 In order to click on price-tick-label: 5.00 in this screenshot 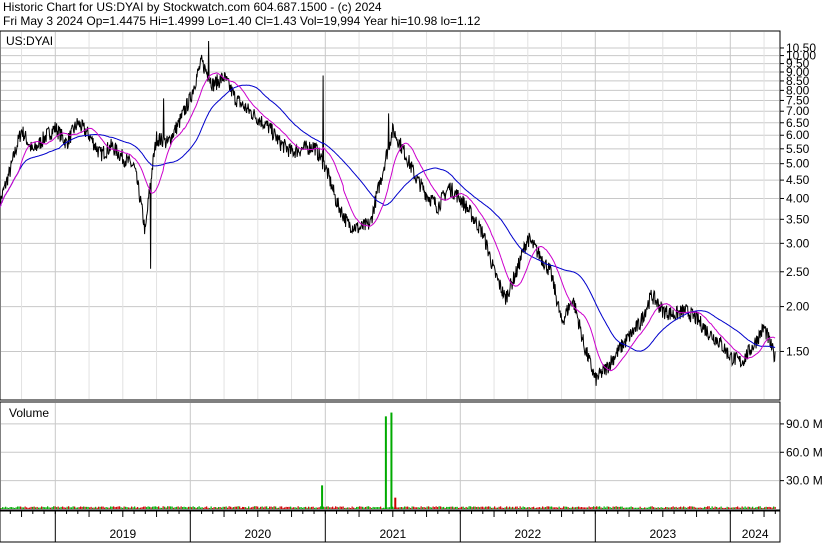, I will do `click(798, 164)`.